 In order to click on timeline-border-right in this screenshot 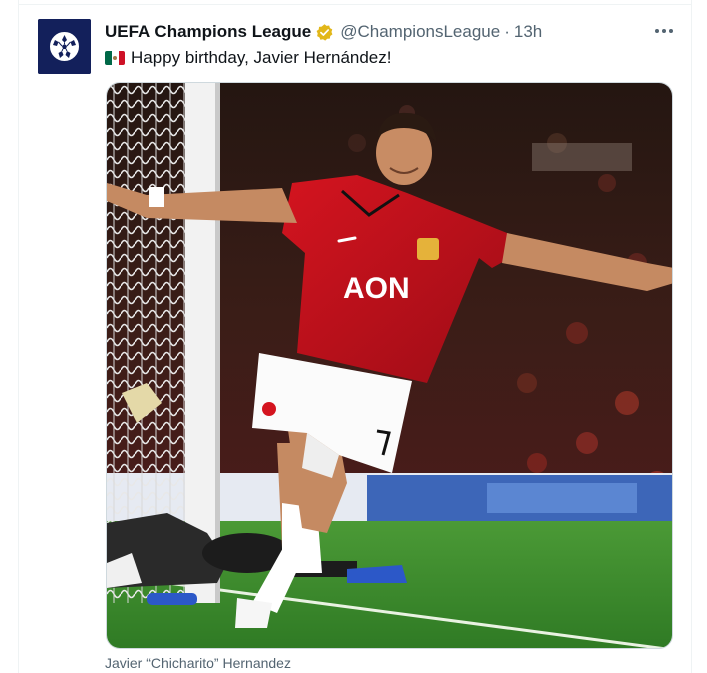, I will do `click(691, 336)`.